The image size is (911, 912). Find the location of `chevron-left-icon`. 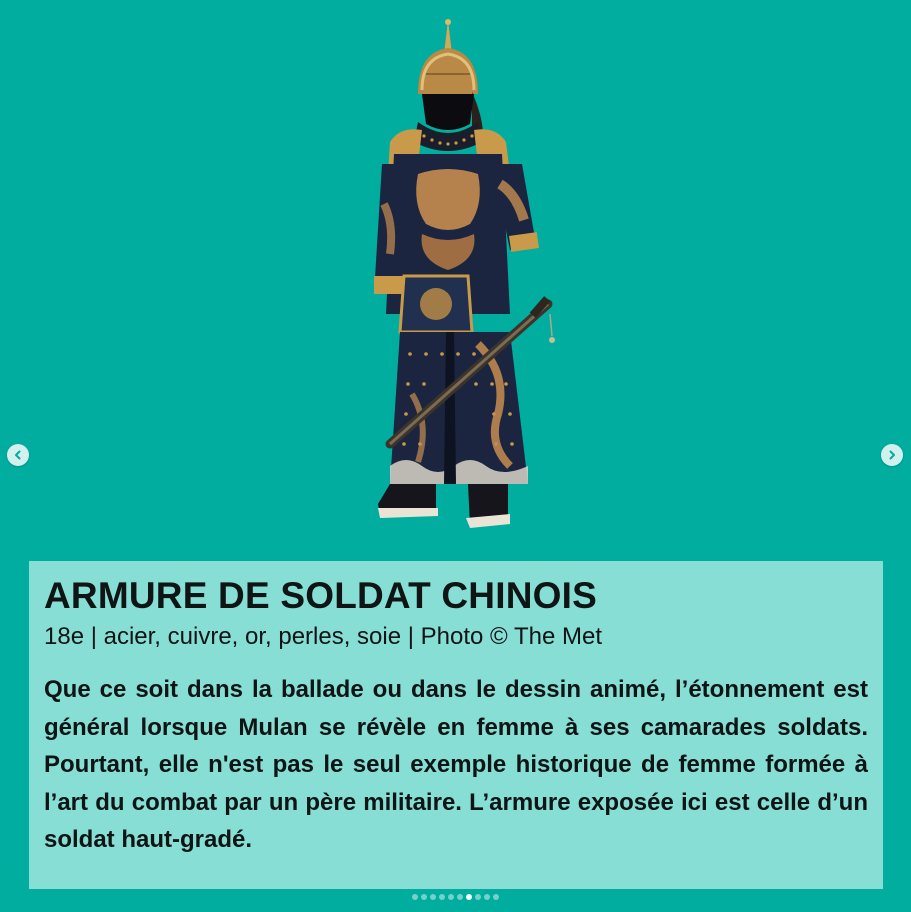

chevron-left-icon is located at coordinates (18, 455).